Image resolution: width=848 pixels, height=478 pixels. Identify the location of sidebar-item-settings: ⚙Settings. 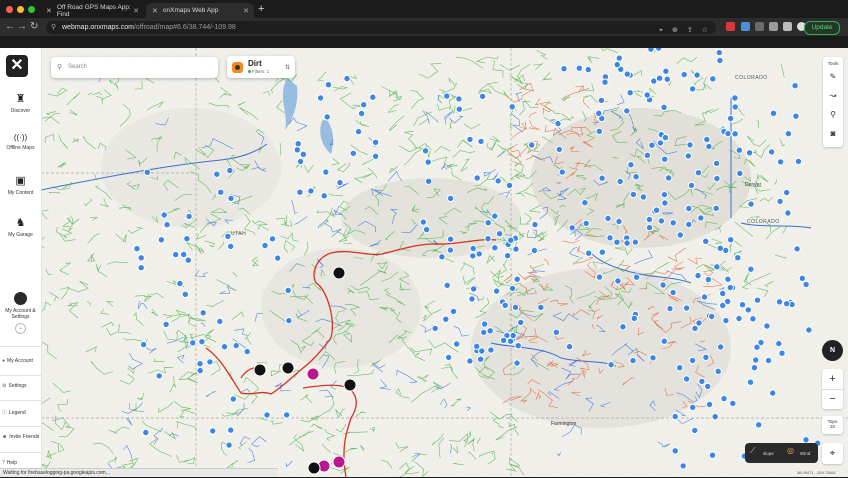
(14, 386).